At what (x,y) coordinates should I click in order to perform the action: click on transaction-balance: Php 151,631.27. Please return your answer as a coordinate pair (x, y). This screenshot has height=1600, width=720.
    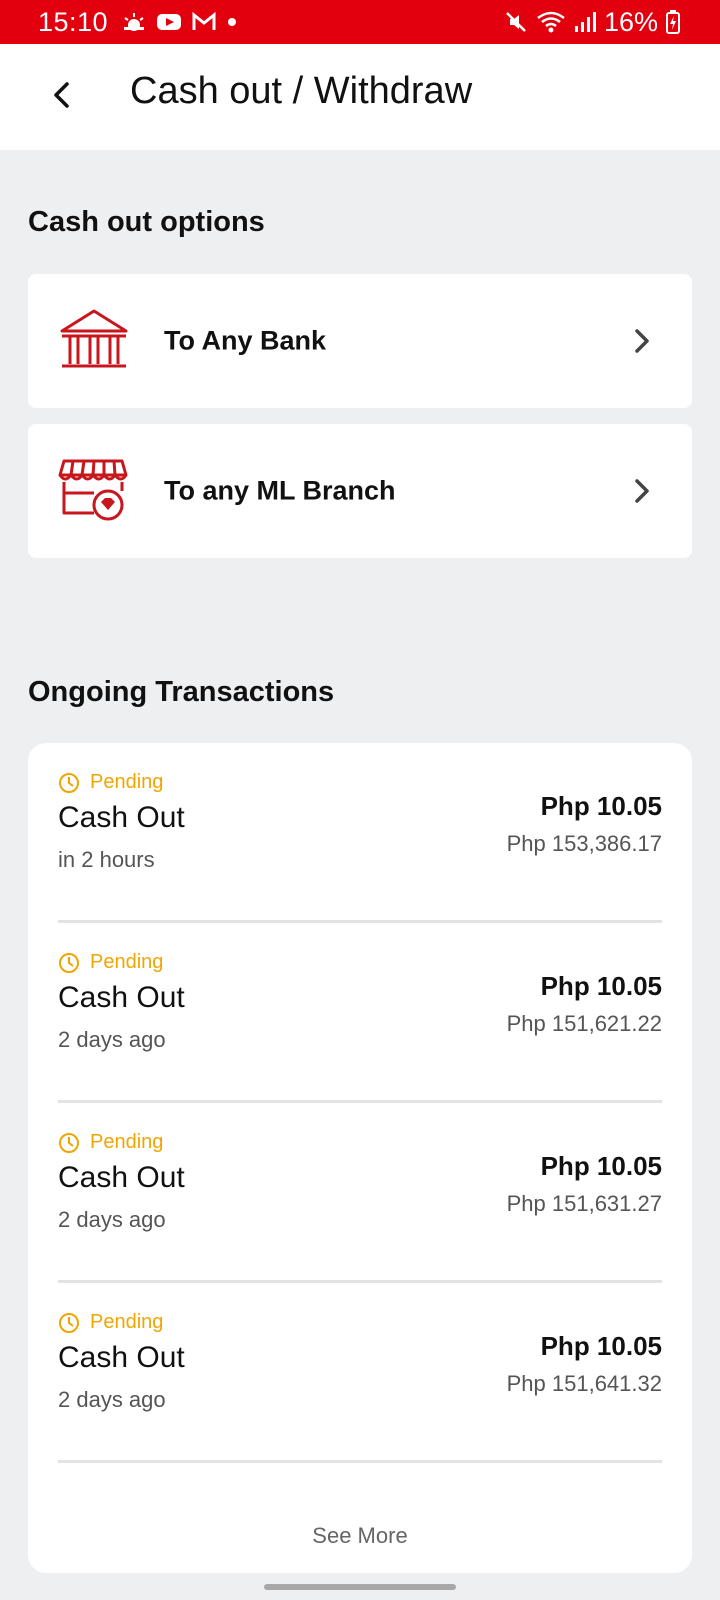
    Looking at the image, I should click on (584, 1203).